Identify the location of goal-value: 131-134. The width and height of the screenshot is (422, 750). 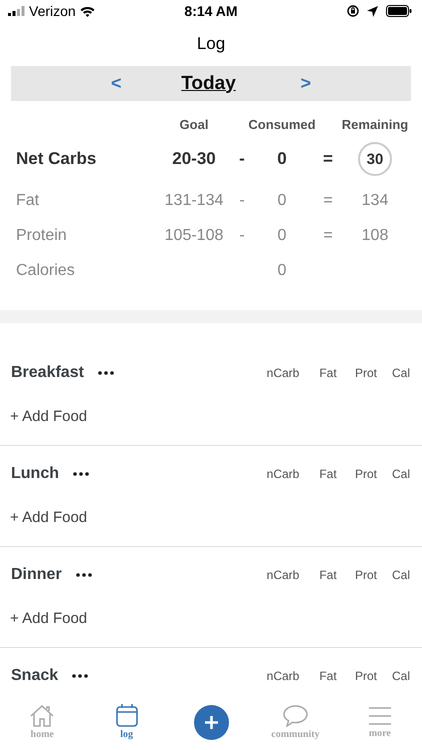
(194, 201).